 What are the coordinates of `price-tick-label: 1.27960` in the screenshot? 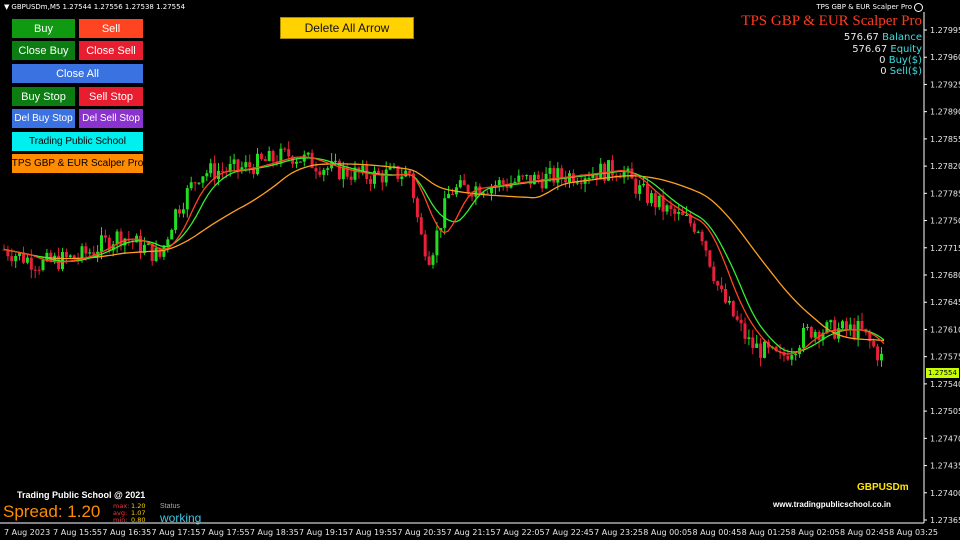 It's located at (945, 57).